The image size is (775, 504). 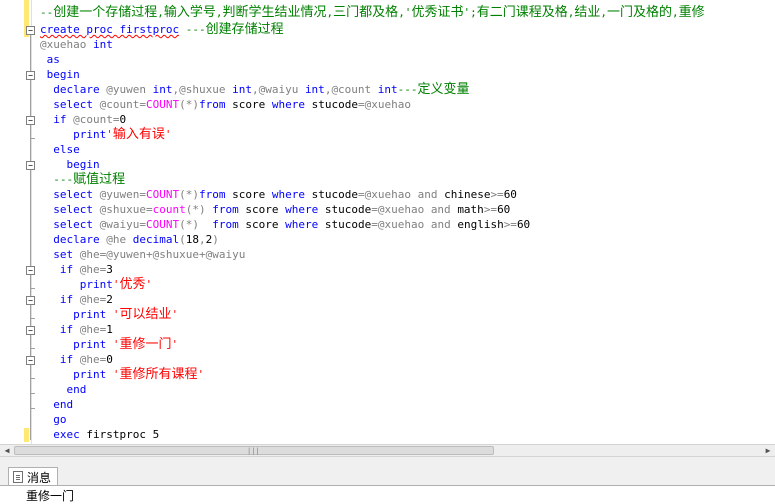 I want to click on code-line: go, so click(x=53, y=419).